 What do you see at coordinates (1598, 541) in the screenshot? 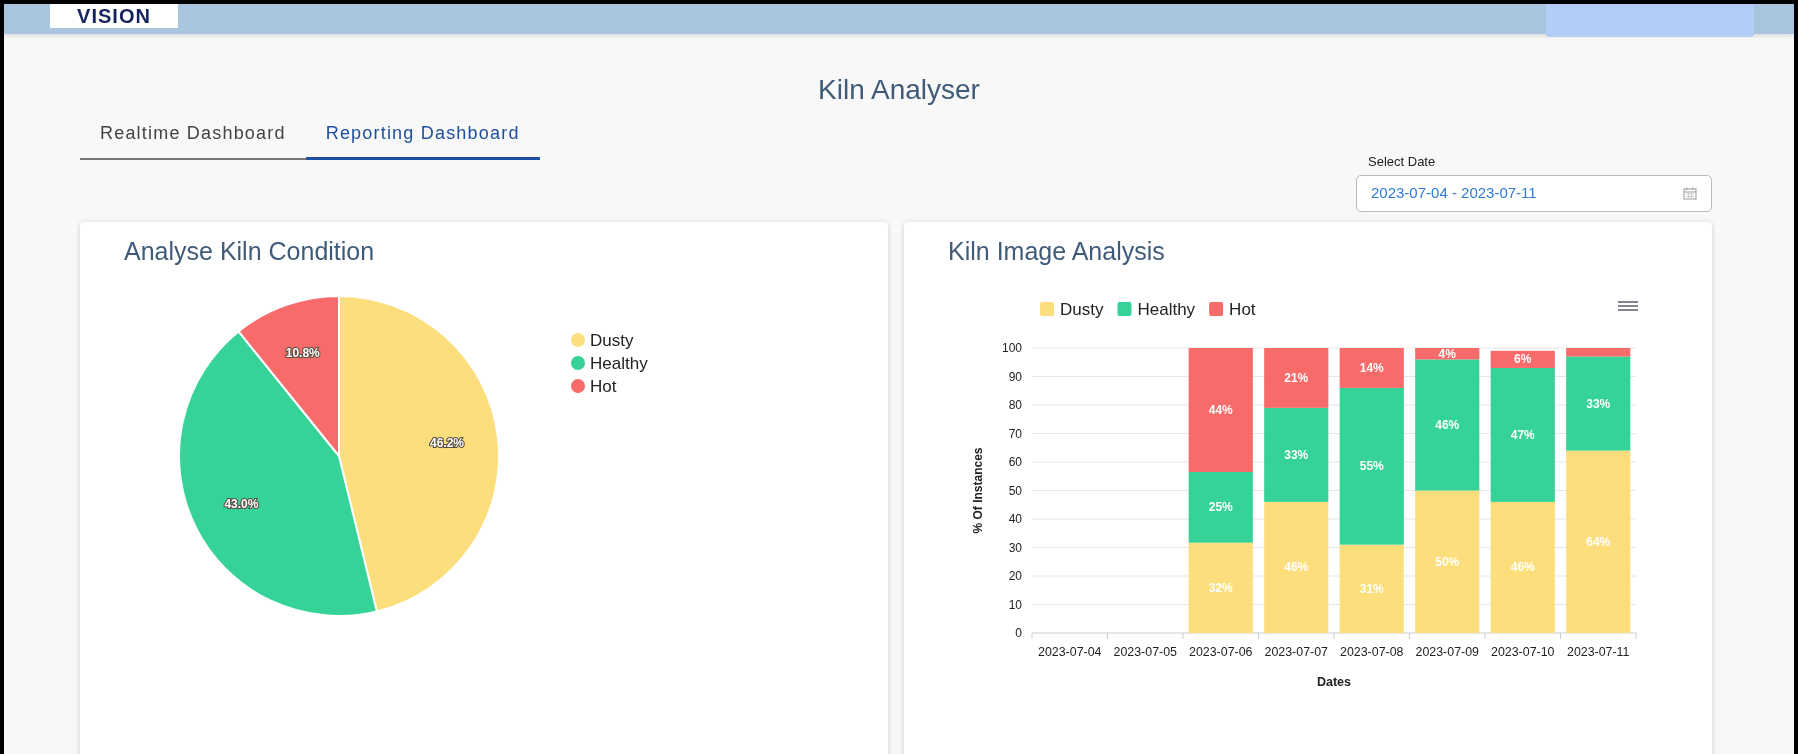
I see `bar-value-label: 64%` at bounding box center [1598, 541].